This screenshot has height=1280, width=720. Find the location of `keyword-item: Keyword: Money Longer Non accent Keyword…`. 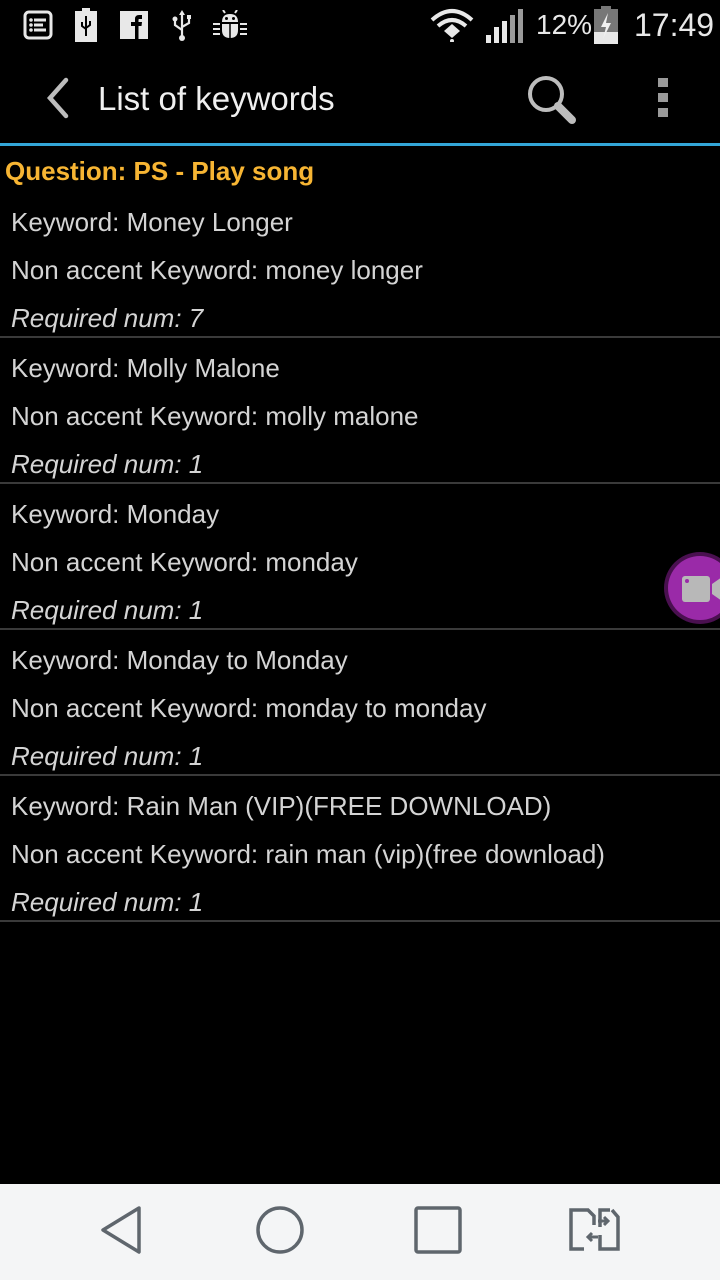

keyword-item: Keyword: Money Longer Non accent Keyword… is located at coordinates (360, 265).